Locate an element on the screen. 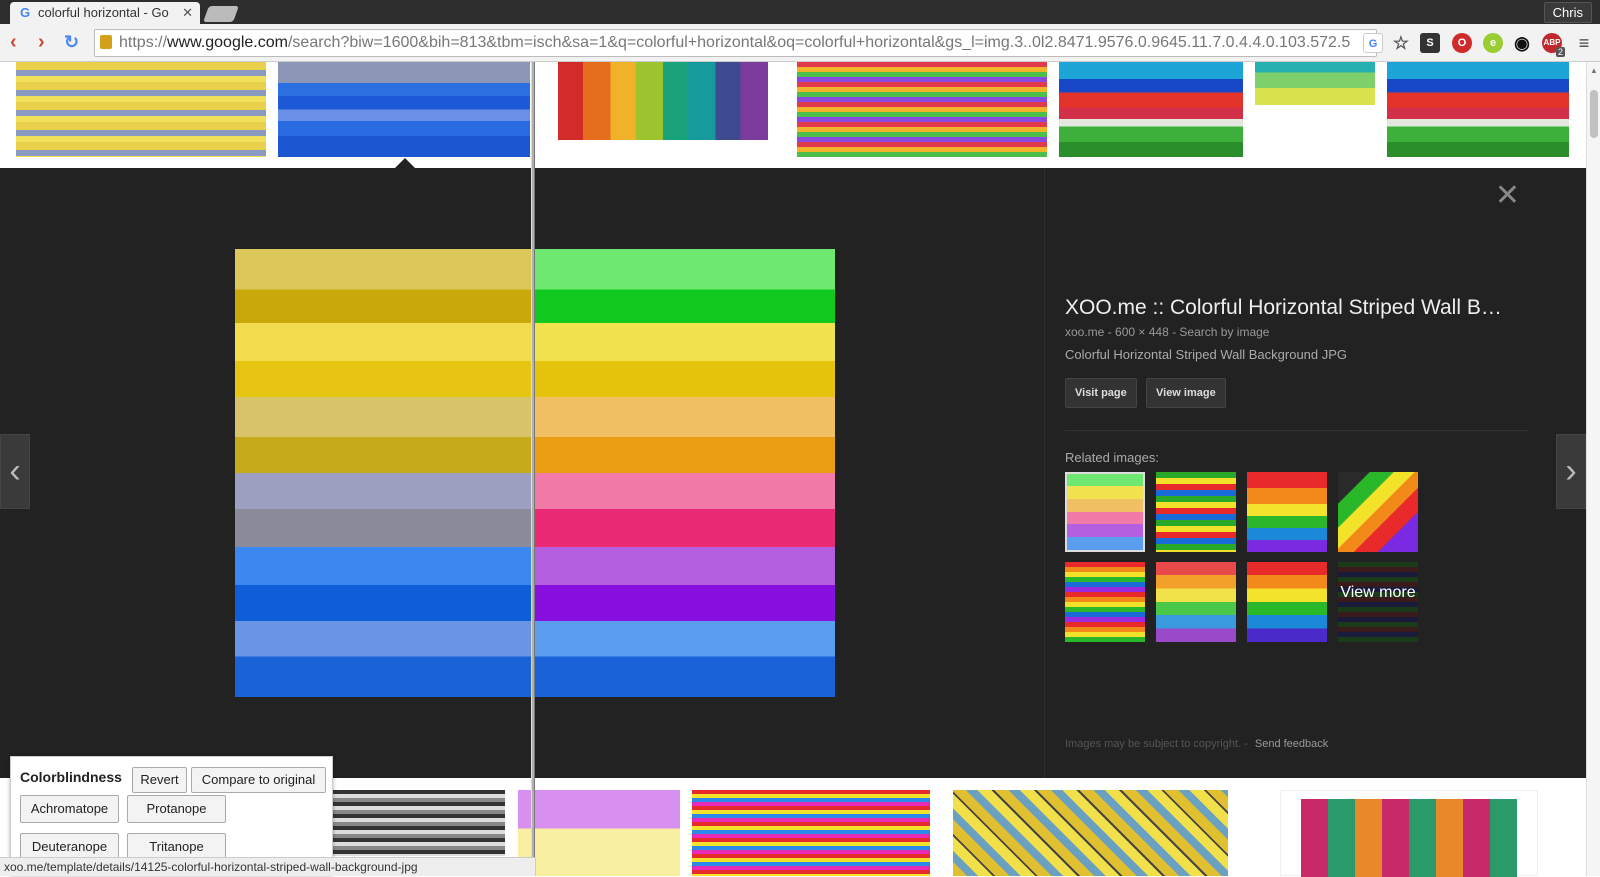  reload-icon: ↻ is located at coordinates (71, 42).